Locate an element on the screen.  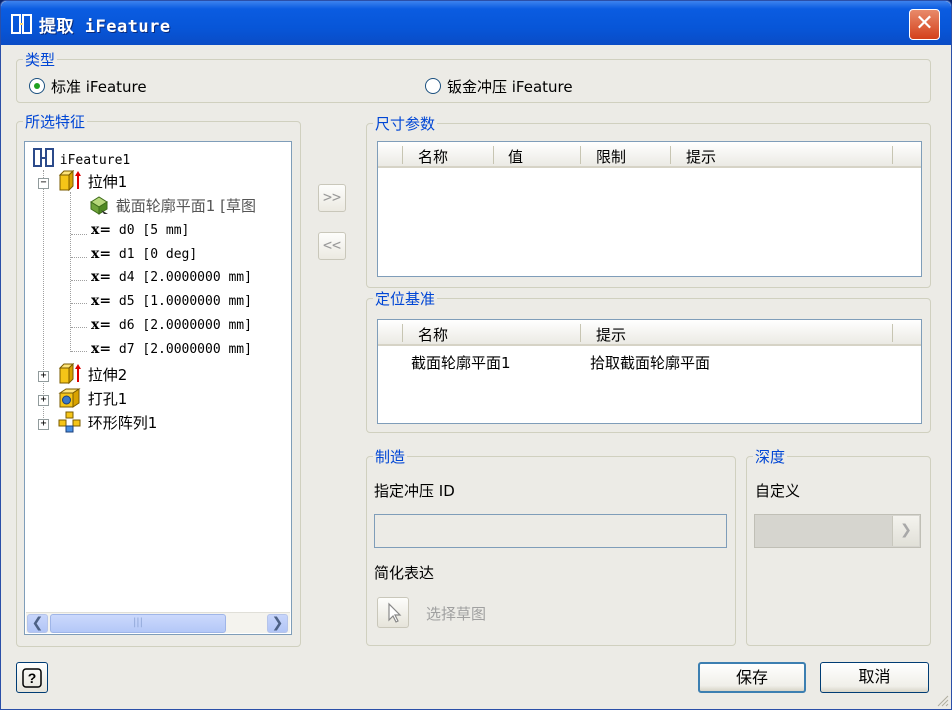
select-sketch-button is located at coordinates (393, 612).